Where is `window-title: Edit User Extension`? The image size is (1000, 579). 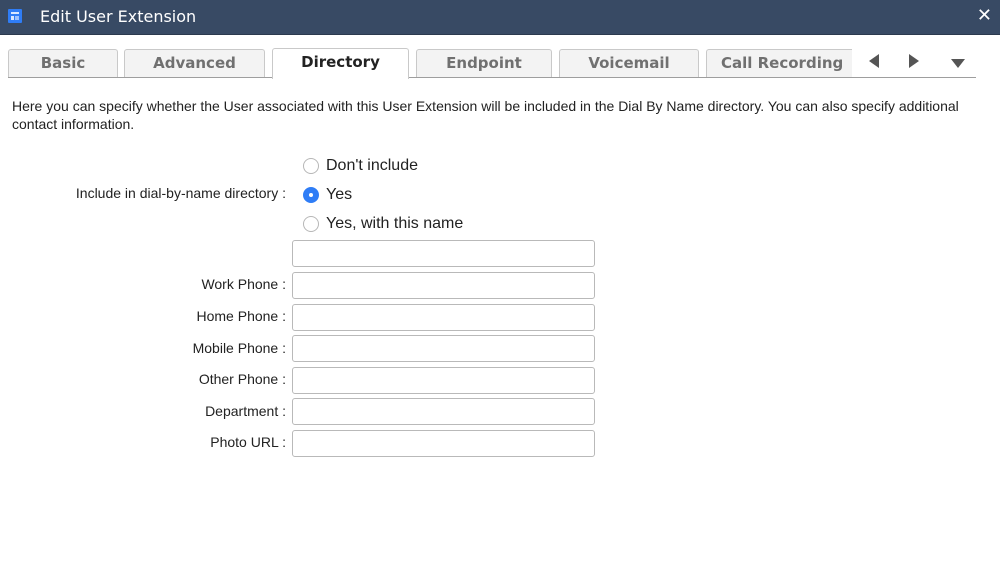
window-title: Edit User Extension is located at coordinates (118, 16).